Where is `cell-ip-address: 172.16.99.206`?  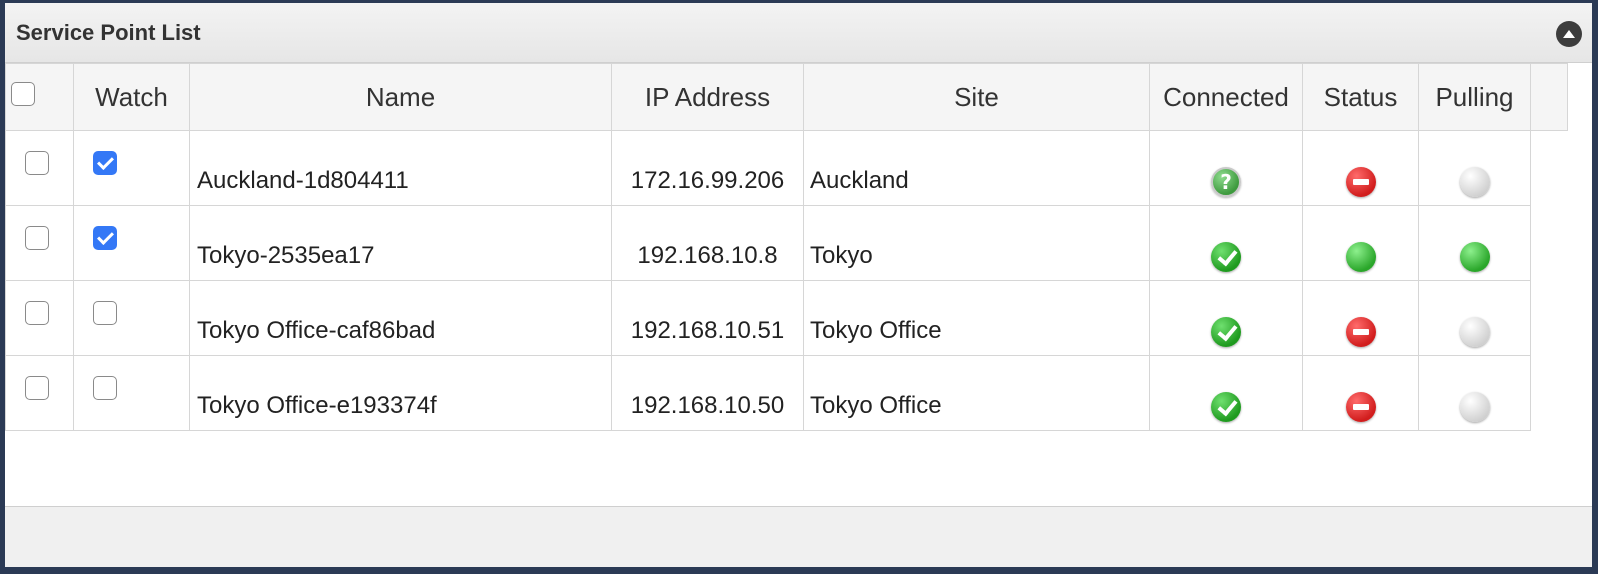 cell-ip-address: 172.16.99.206 is located at coordinates (707, 168).